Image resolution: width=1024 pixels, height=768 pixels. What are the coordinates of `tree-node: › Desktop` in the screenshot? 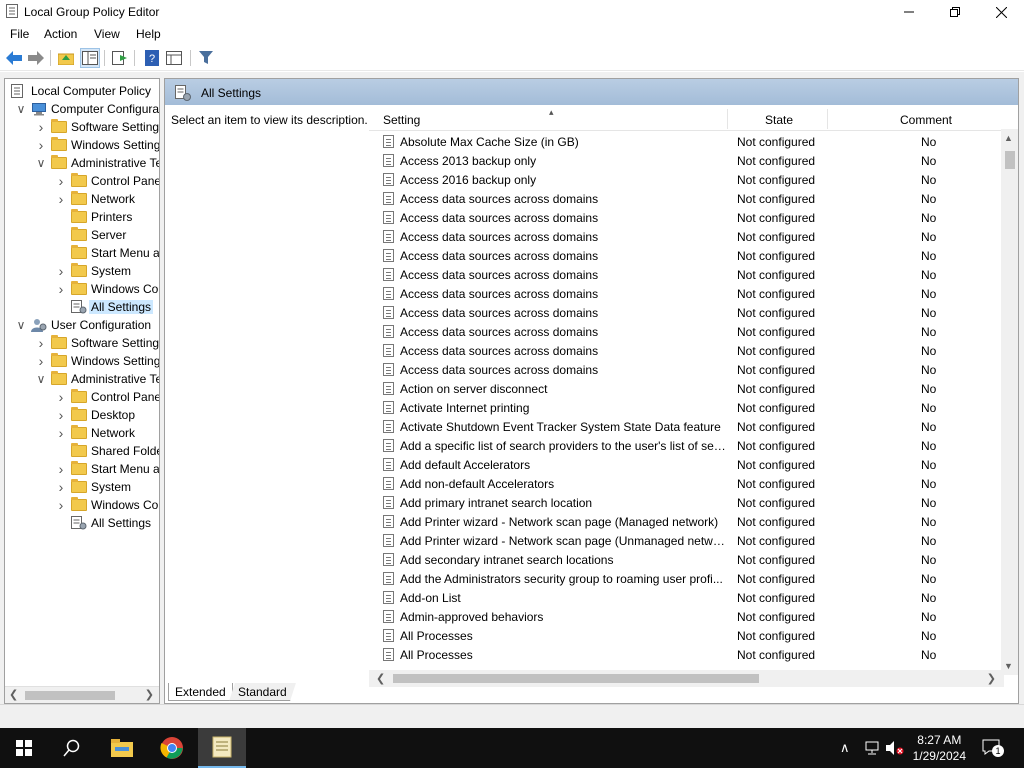 It's located at (95, 415).